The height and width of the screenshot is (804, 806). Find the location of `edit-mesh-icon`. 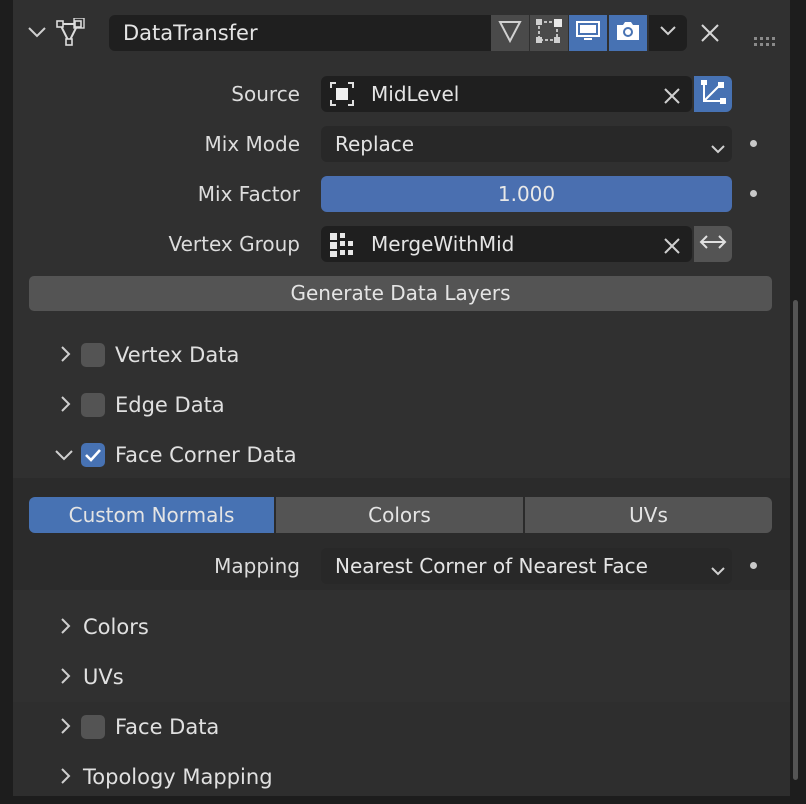

edit-mesh-icon is located at coordinates (549, 33).